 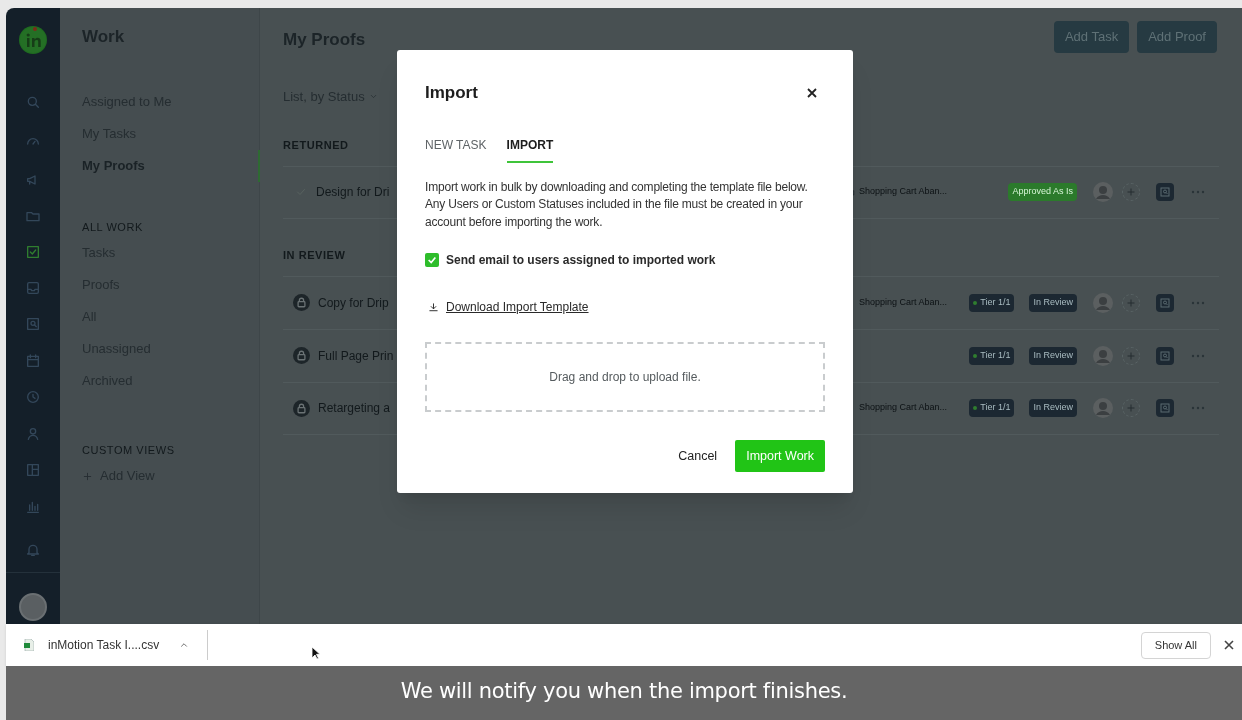 What do you see at coordinates (625, 377) in the screenshot?
I see `dropzone-text: Drag and drop to upload file.` at bounding box center [625, 377].